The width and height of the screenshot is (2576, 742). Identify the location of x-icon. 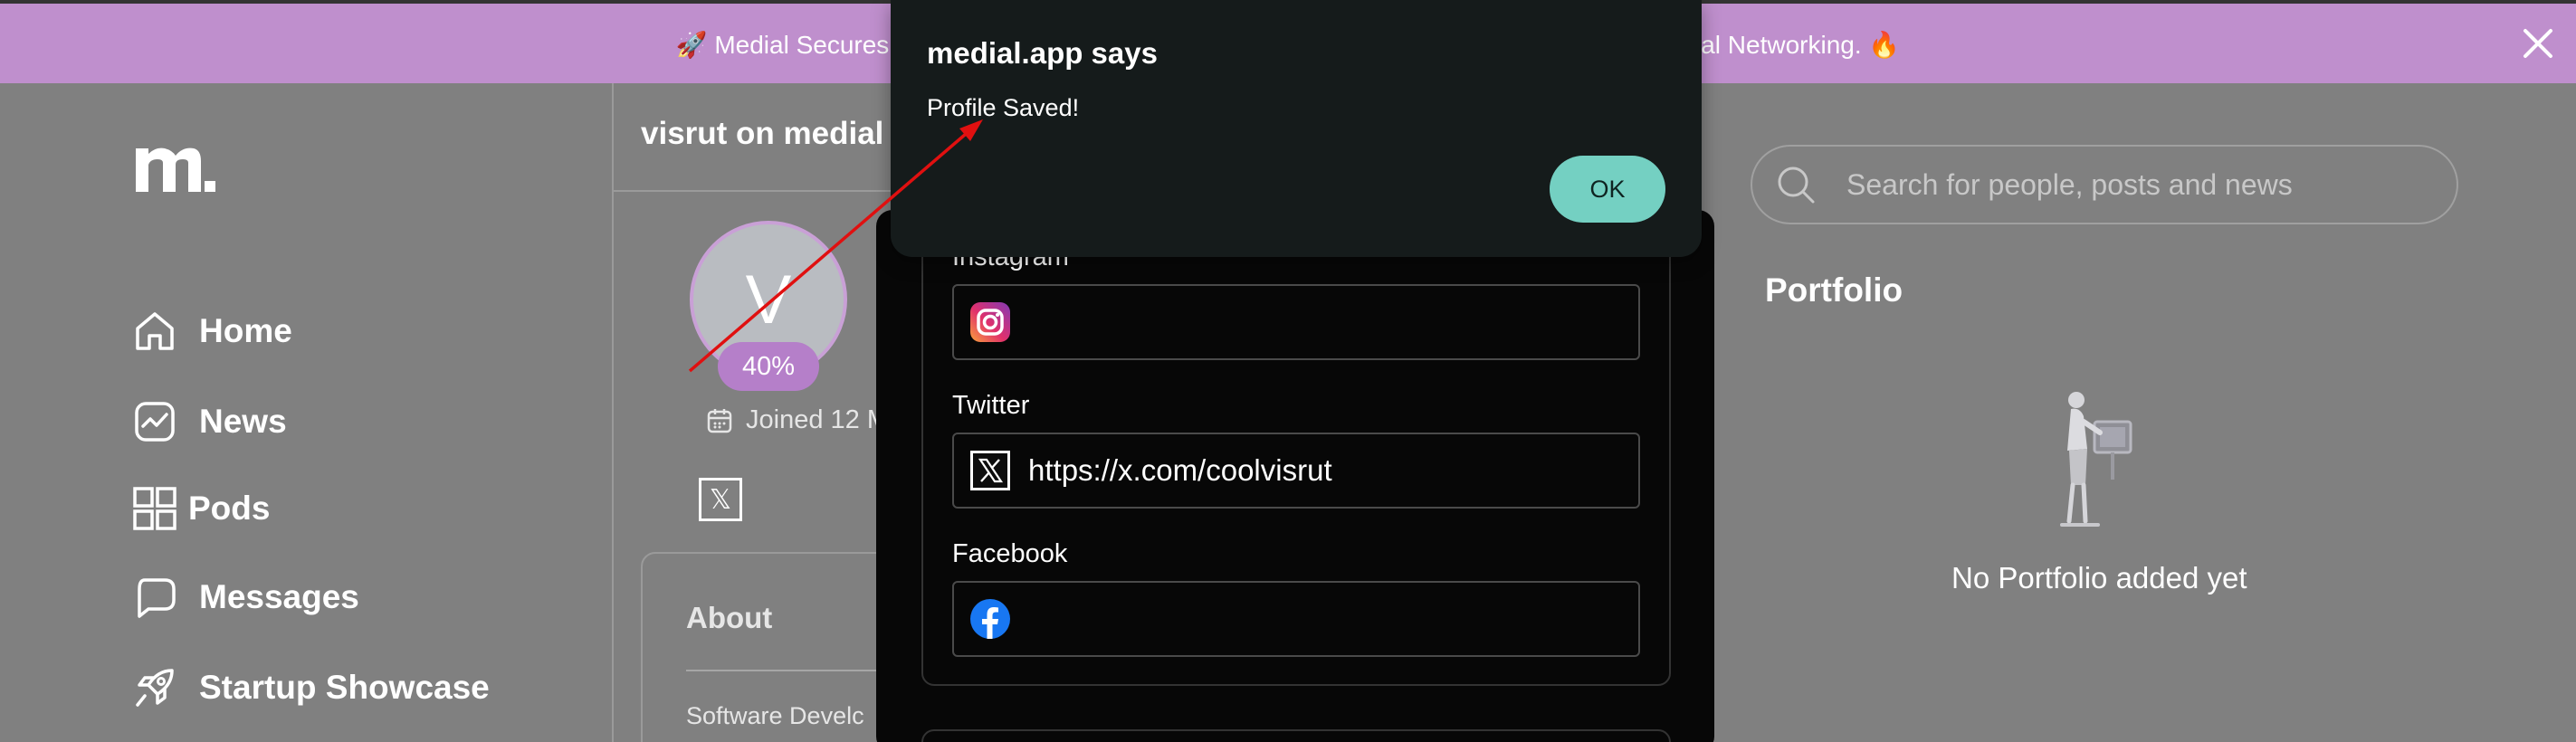
(990, 470).